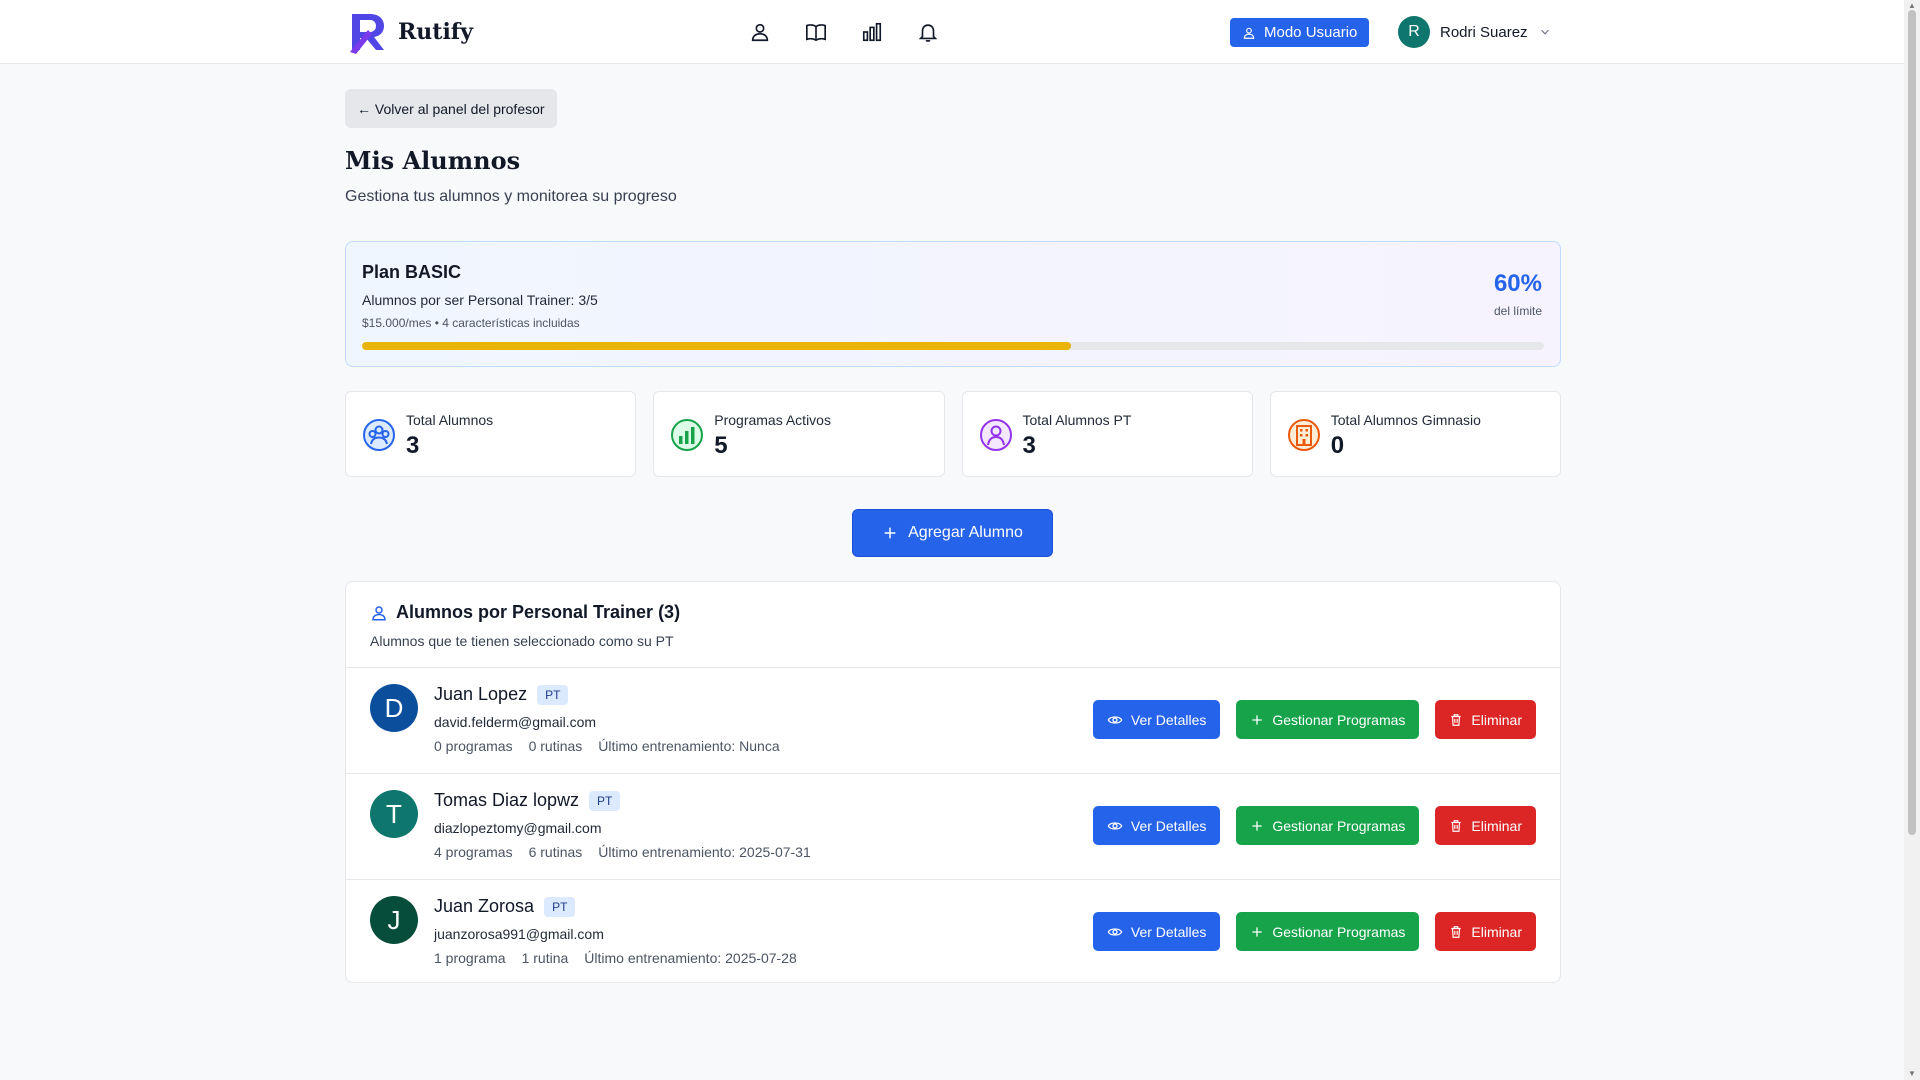 The image size is (1920, 1080). What do you see at coordinates (872, 32) in the screenshot?
I see `bar-chart-icon` at bounding box center [872, 32].